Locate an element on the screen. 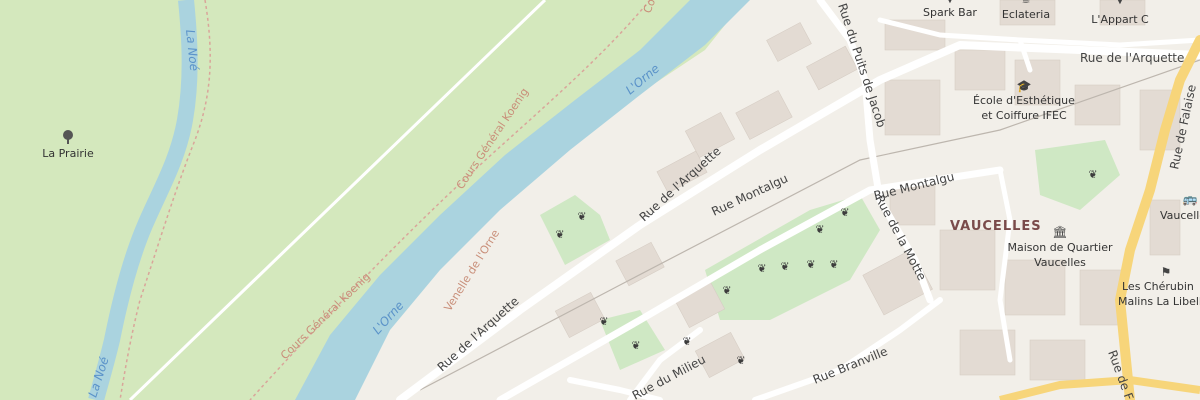 The image size is (1200, 400). poi-label-line1: Les Chérubin is located at coordinates (1158, 286).